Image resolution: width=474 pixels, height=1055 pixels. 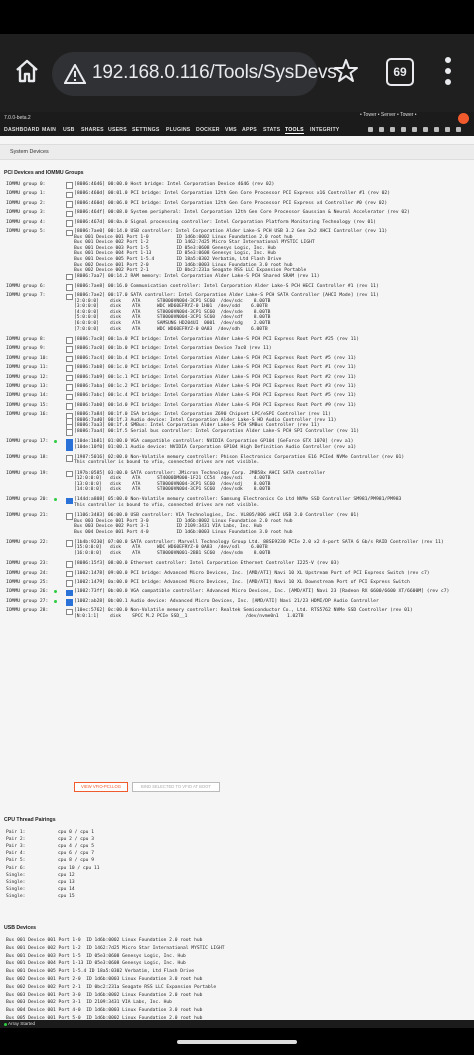 I want to click on cpu-pair-value: cpu 0 / cpu 1, so click(x=76, y=832).